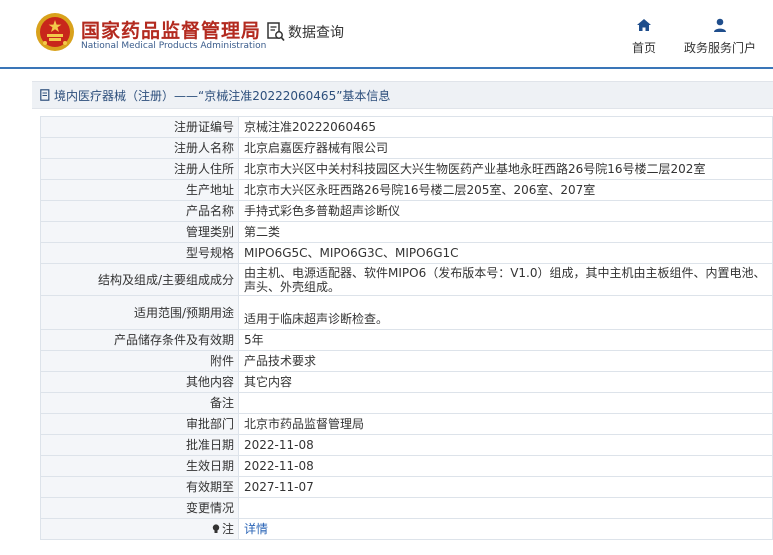 Image resolution: width=773 pixels, height=555 pixels. I want to click on agency-name-cn: 国家药品监督管理局, so click(171, 31).